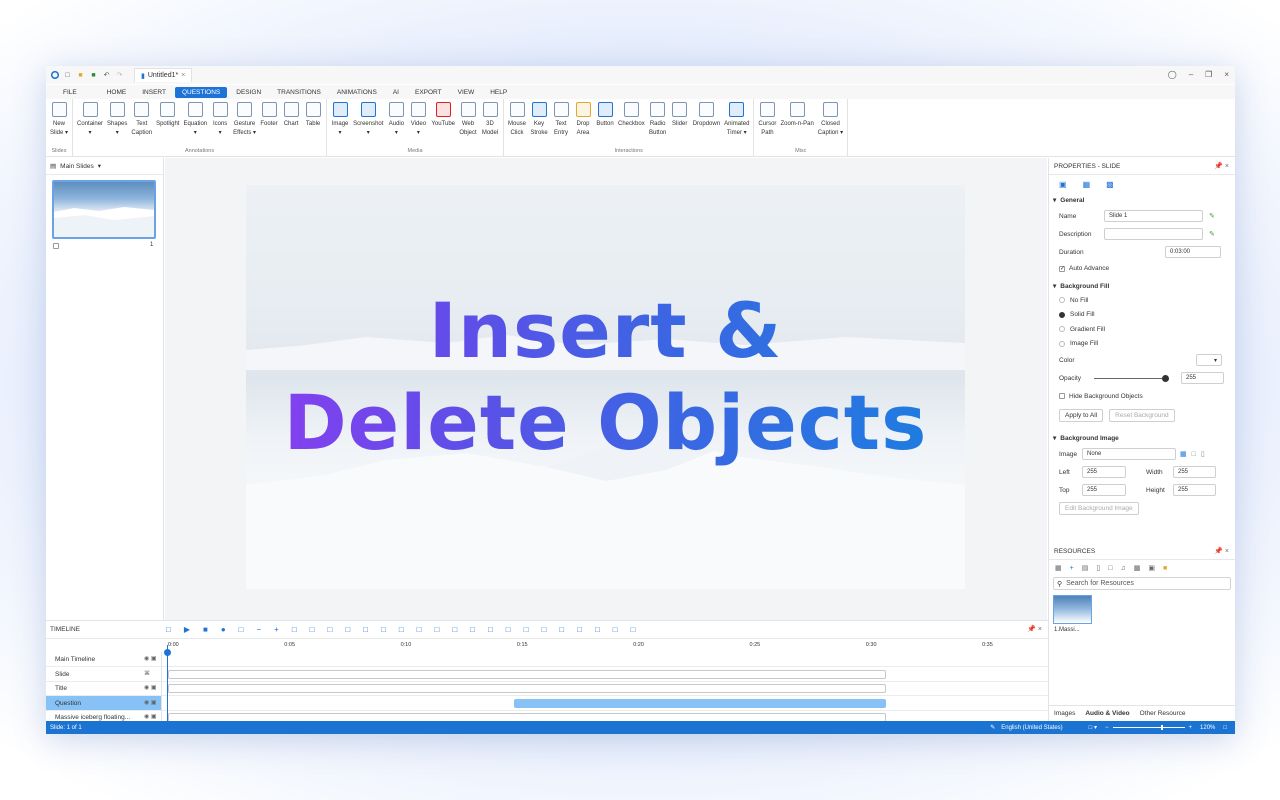 This screenshot has height=800, width=1280. What do you see at coordinates (183, 75) in the screenshot?
I see `close-tab-icon: ×` at bounding box center [183, 75].